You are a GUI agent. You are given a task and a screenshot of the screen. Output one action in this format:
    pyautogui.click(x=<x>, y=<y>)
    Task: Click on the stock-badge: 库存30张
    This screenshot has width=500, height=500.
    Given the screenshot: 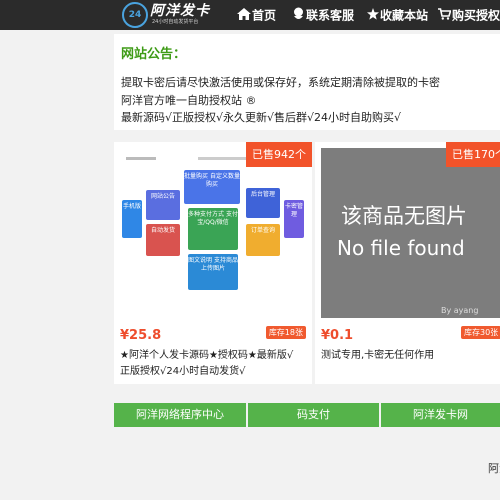 What is the action you would take?
    pyautogui.click(x=480, y=332)
    